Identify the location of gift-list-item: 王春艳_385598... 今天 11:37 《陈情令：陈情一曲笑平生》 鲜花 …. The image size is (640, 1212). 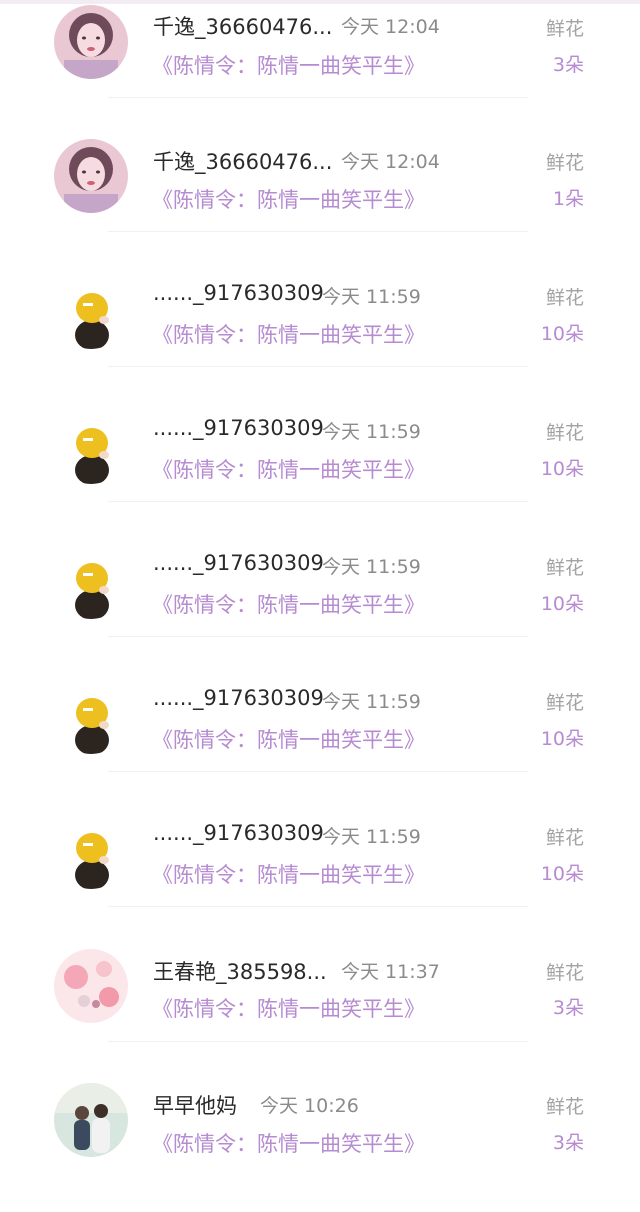
(320, 1010).